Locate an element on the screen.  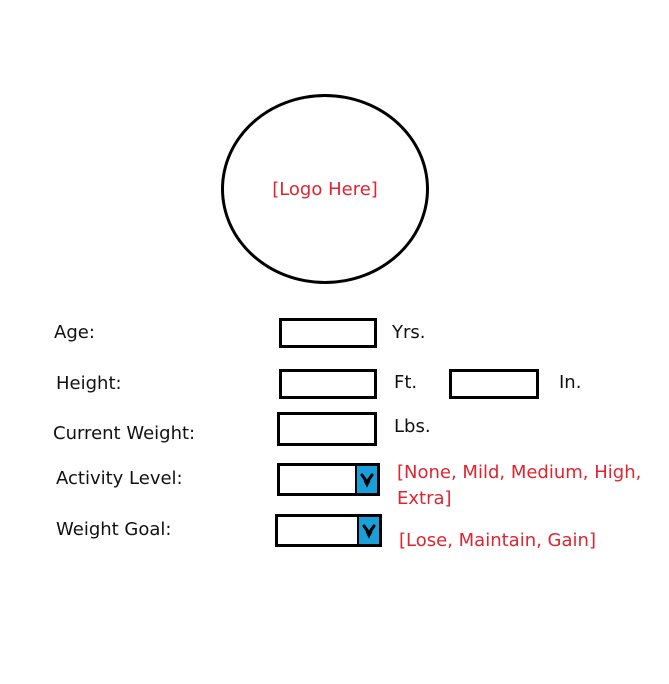
current-weight-unit-label: Lbs. is located at coordinates (412, 426).